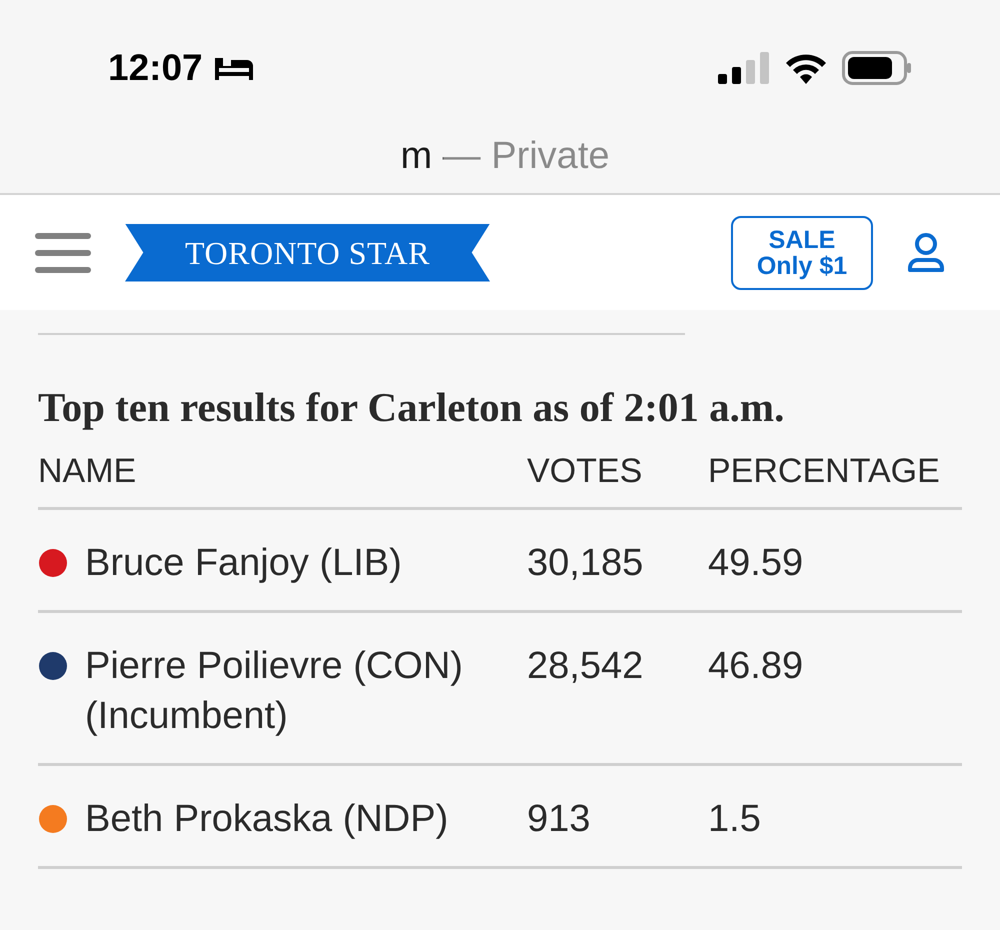 This screenshot has height=930, width=1000. I want to click on candidate-name: Beth Prokaska (NDP), so click(267, 819).